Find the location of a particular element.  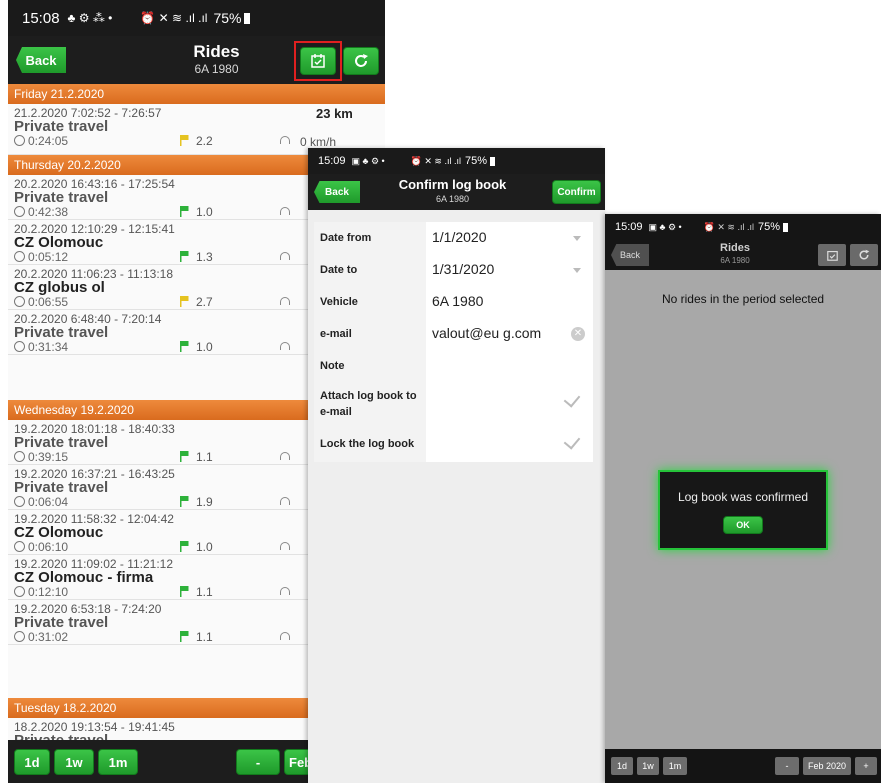

note-field is located at coordinates (509, 366).